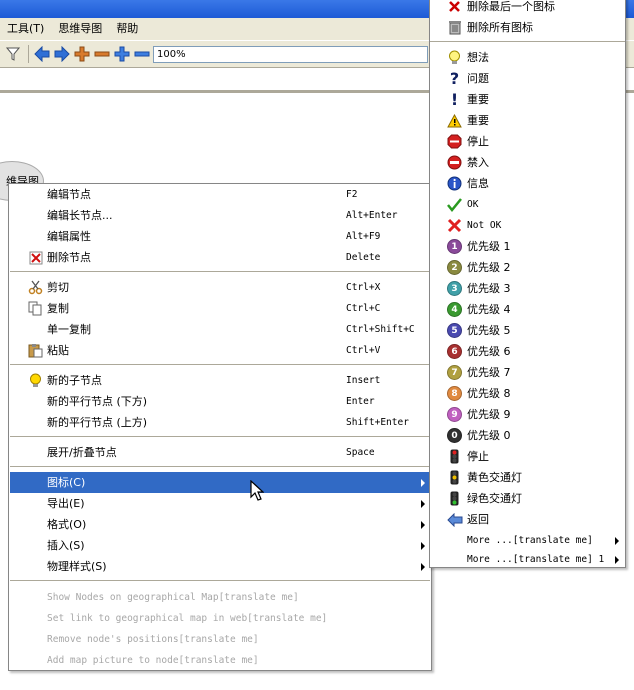 The width and height of the screenshot is (634, 690). I want to click on menu-tools: 工具(T), so click(25, 29).